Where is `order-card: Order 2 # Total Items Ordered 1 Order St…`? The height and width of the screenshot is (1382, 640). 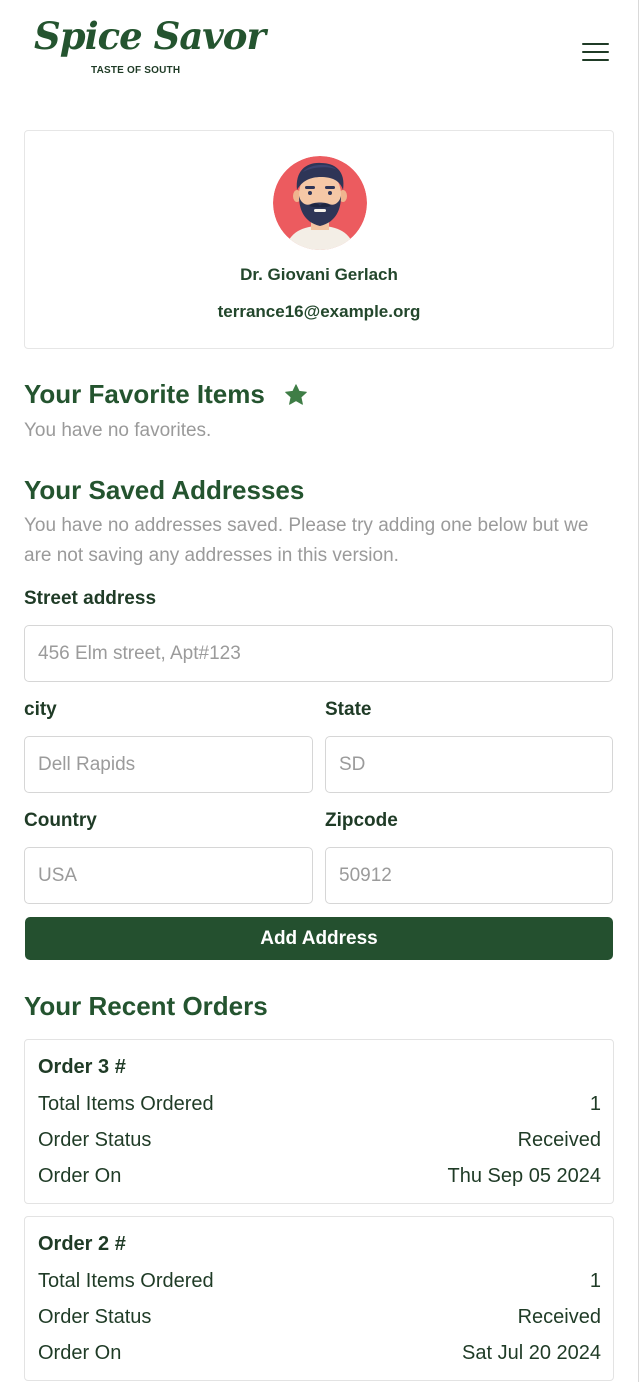
order-card: Order 2 # Total Items Ordered 1 Order St… is located at coordinates (319, 1298).